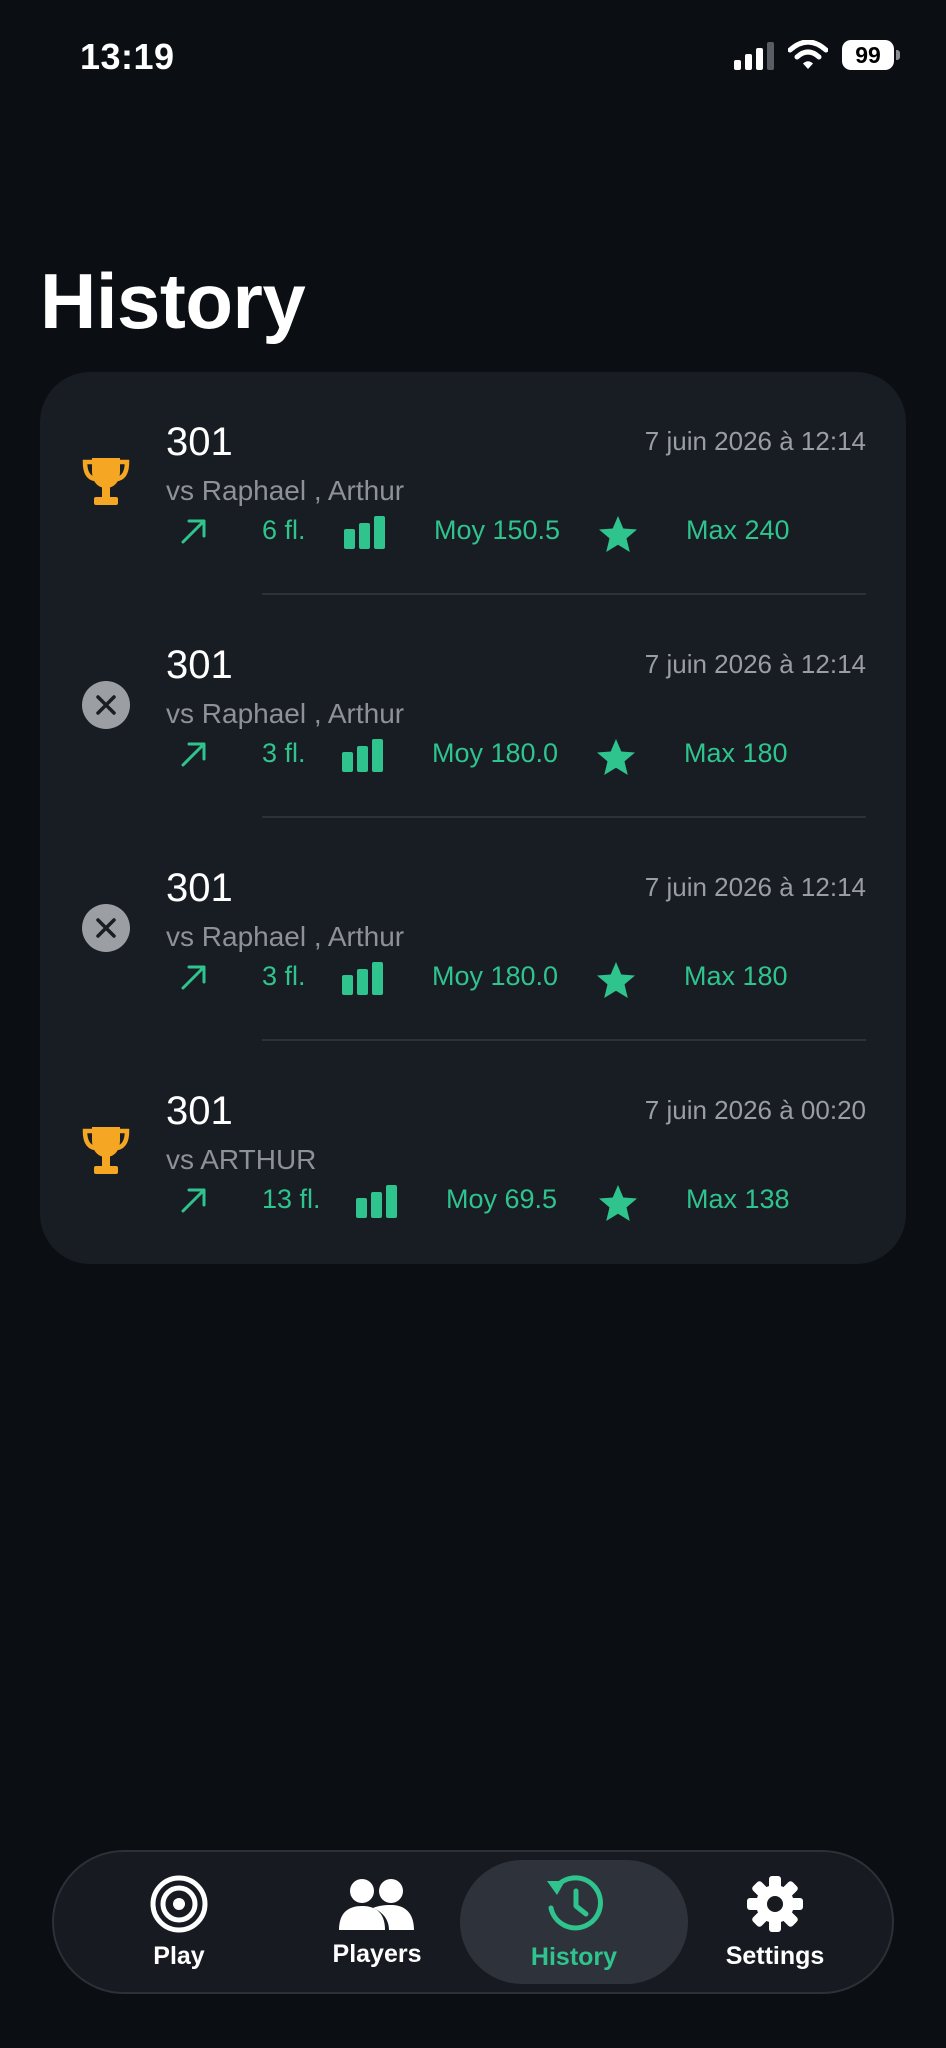  What do you see at coordinates (179, 1903) in the screenshot?
I see `target-icon` at bounding box center [179, 1903].